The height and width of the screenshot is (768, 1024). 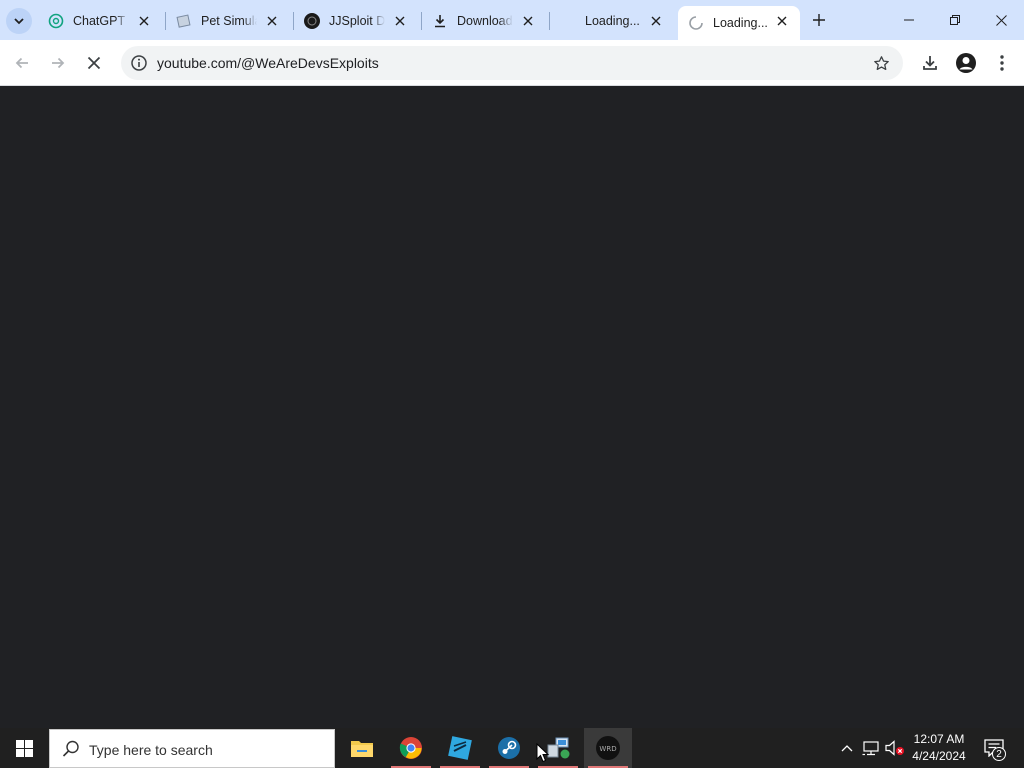 I want to click on bookmark-star-icon, so click(x=881, y=63).